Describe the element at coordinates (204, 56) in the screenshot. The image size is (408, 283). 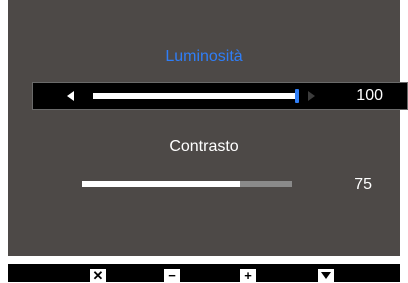
I see `menu-title: Luminosità` at that location.